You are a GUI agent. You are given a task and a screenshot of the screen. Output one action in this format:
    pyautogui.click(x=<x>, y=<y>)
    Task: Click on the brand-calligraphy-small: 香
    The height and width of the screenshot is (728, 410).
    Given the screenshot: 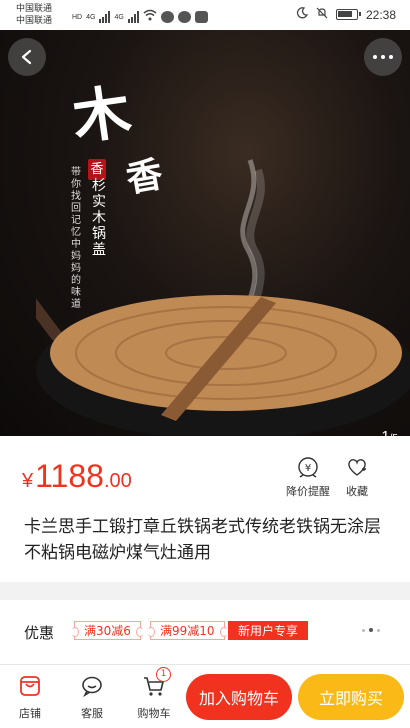 What is the action you would take?
    pyautogui.click(x=144, y=177)
    